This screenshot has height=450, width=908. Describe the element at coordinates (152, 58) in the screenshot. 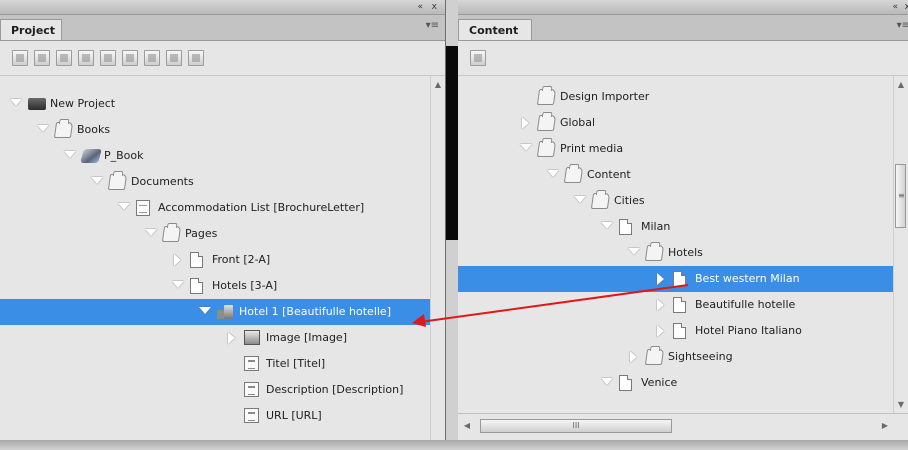

I see `blank-icon` at that location.